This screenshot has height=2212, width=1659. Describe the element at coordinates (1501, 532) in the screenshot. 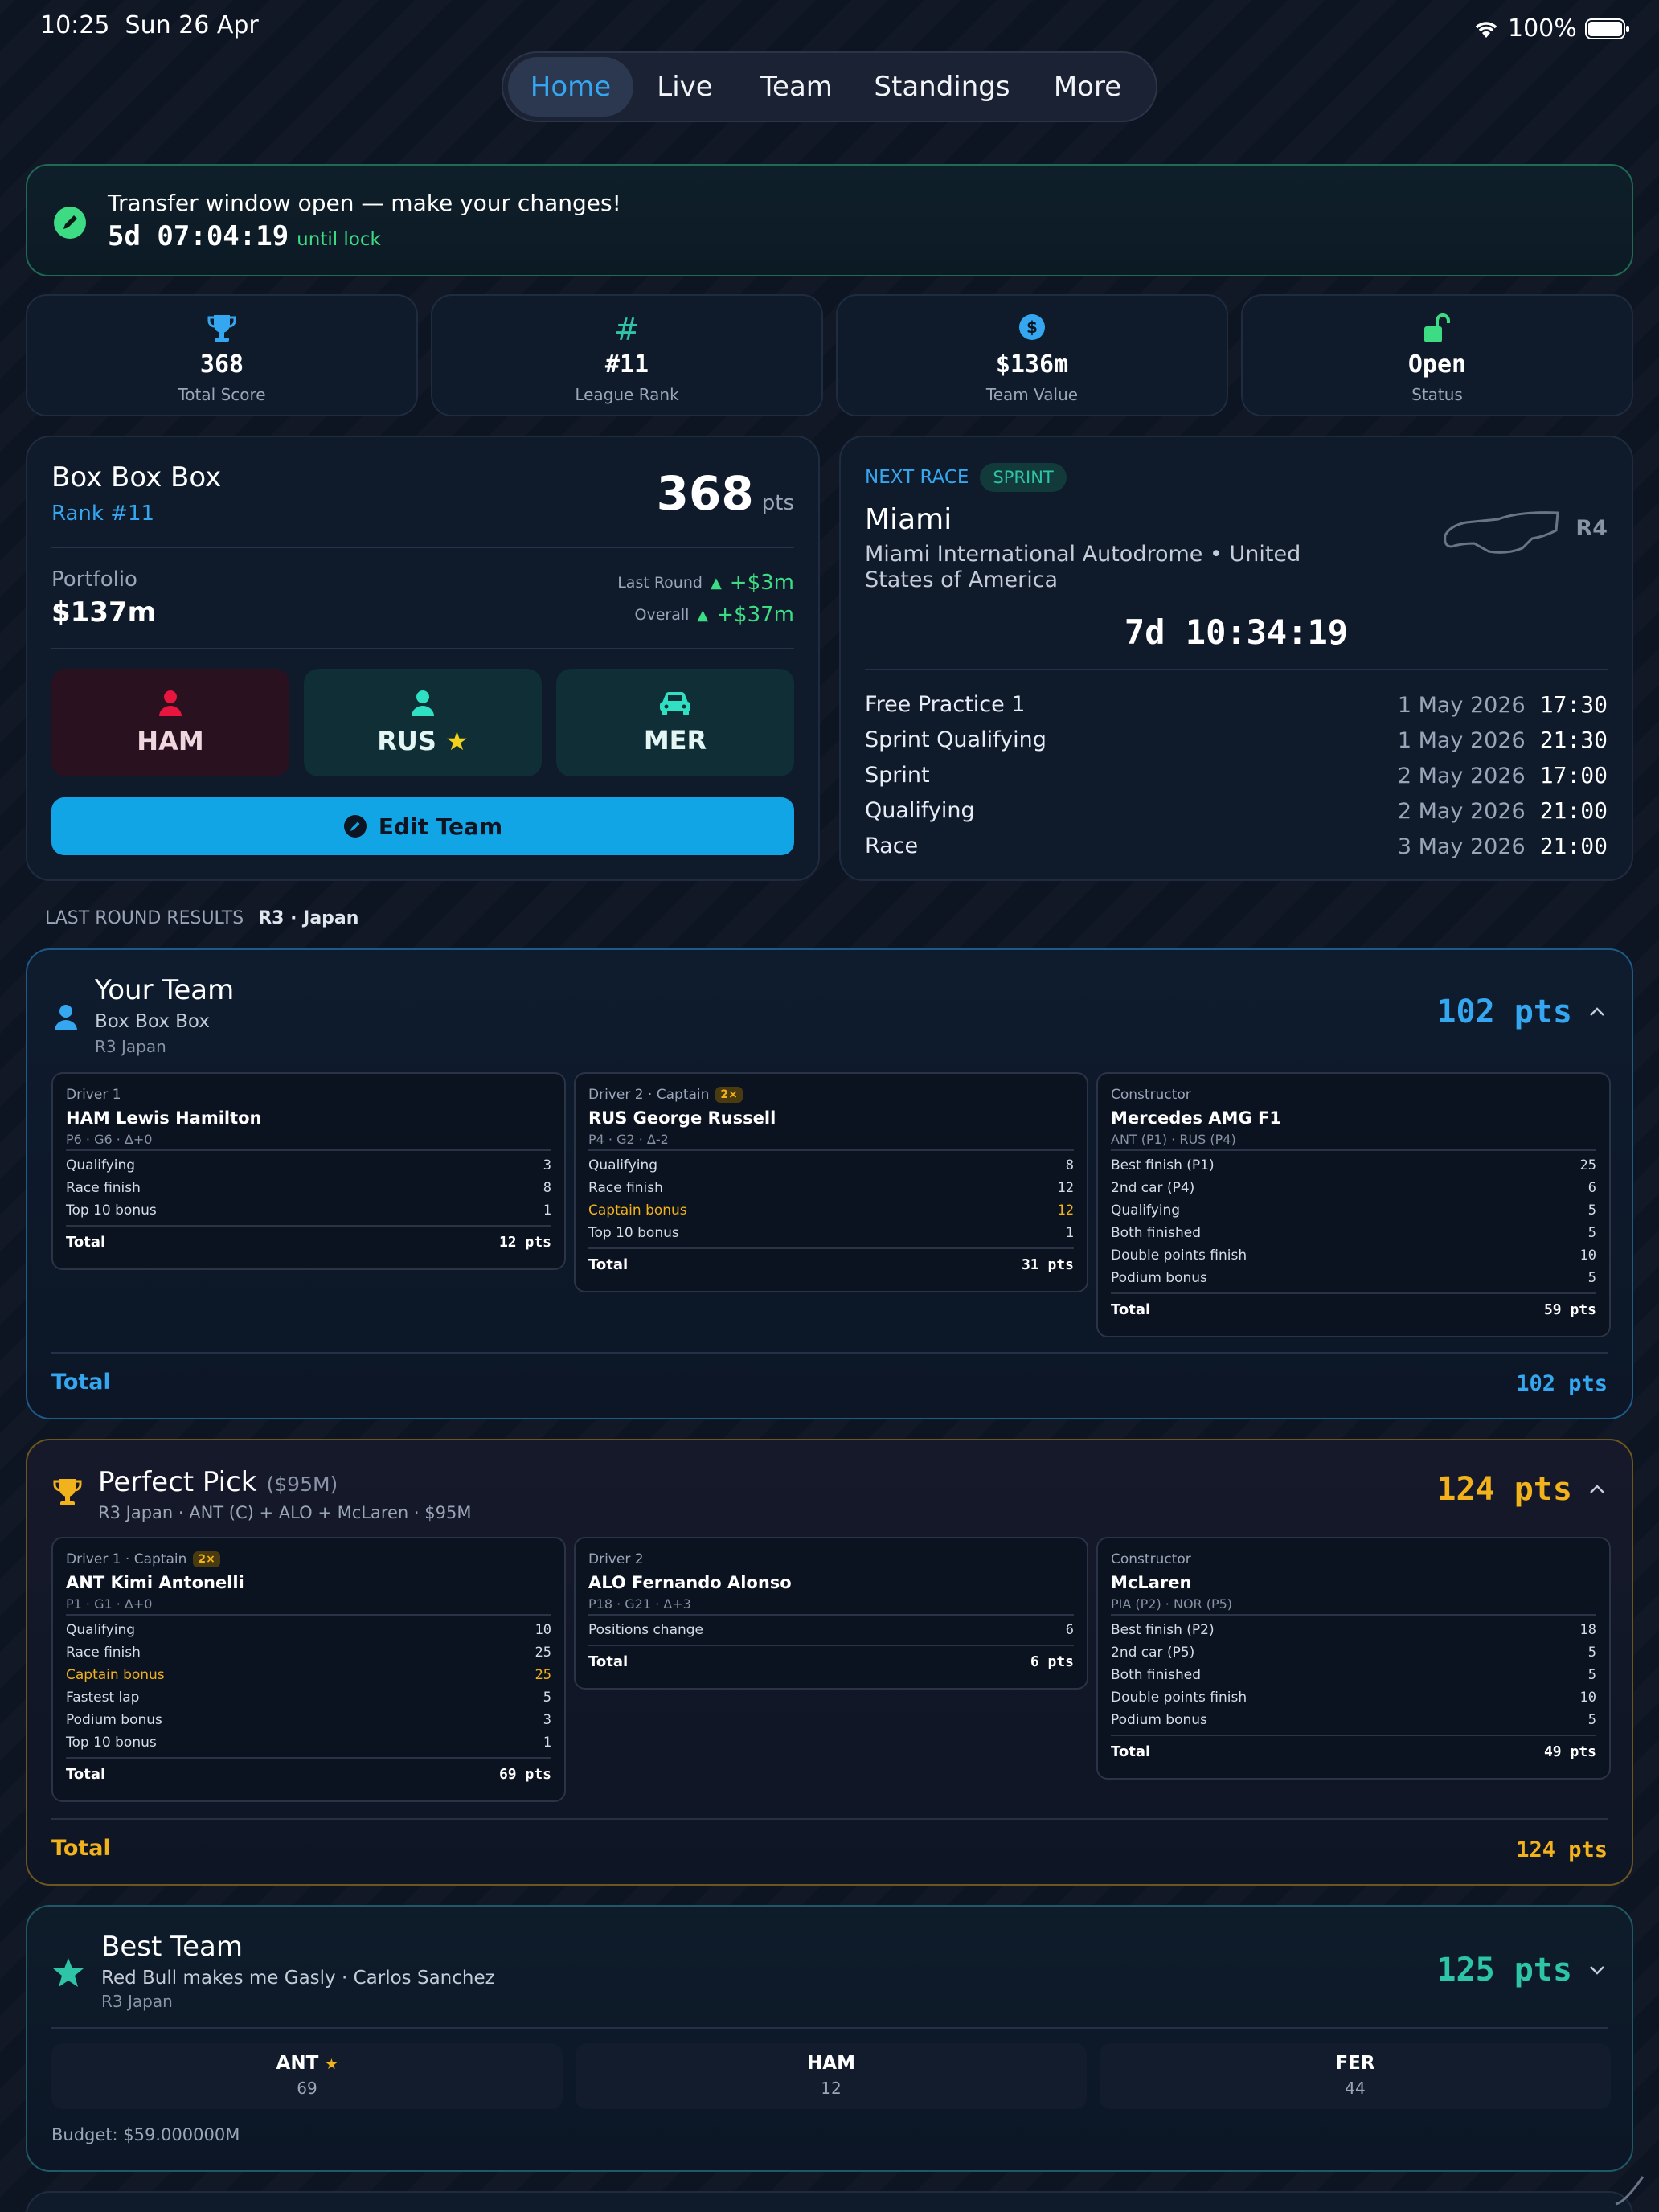

I see `track-map-icon` at that location.